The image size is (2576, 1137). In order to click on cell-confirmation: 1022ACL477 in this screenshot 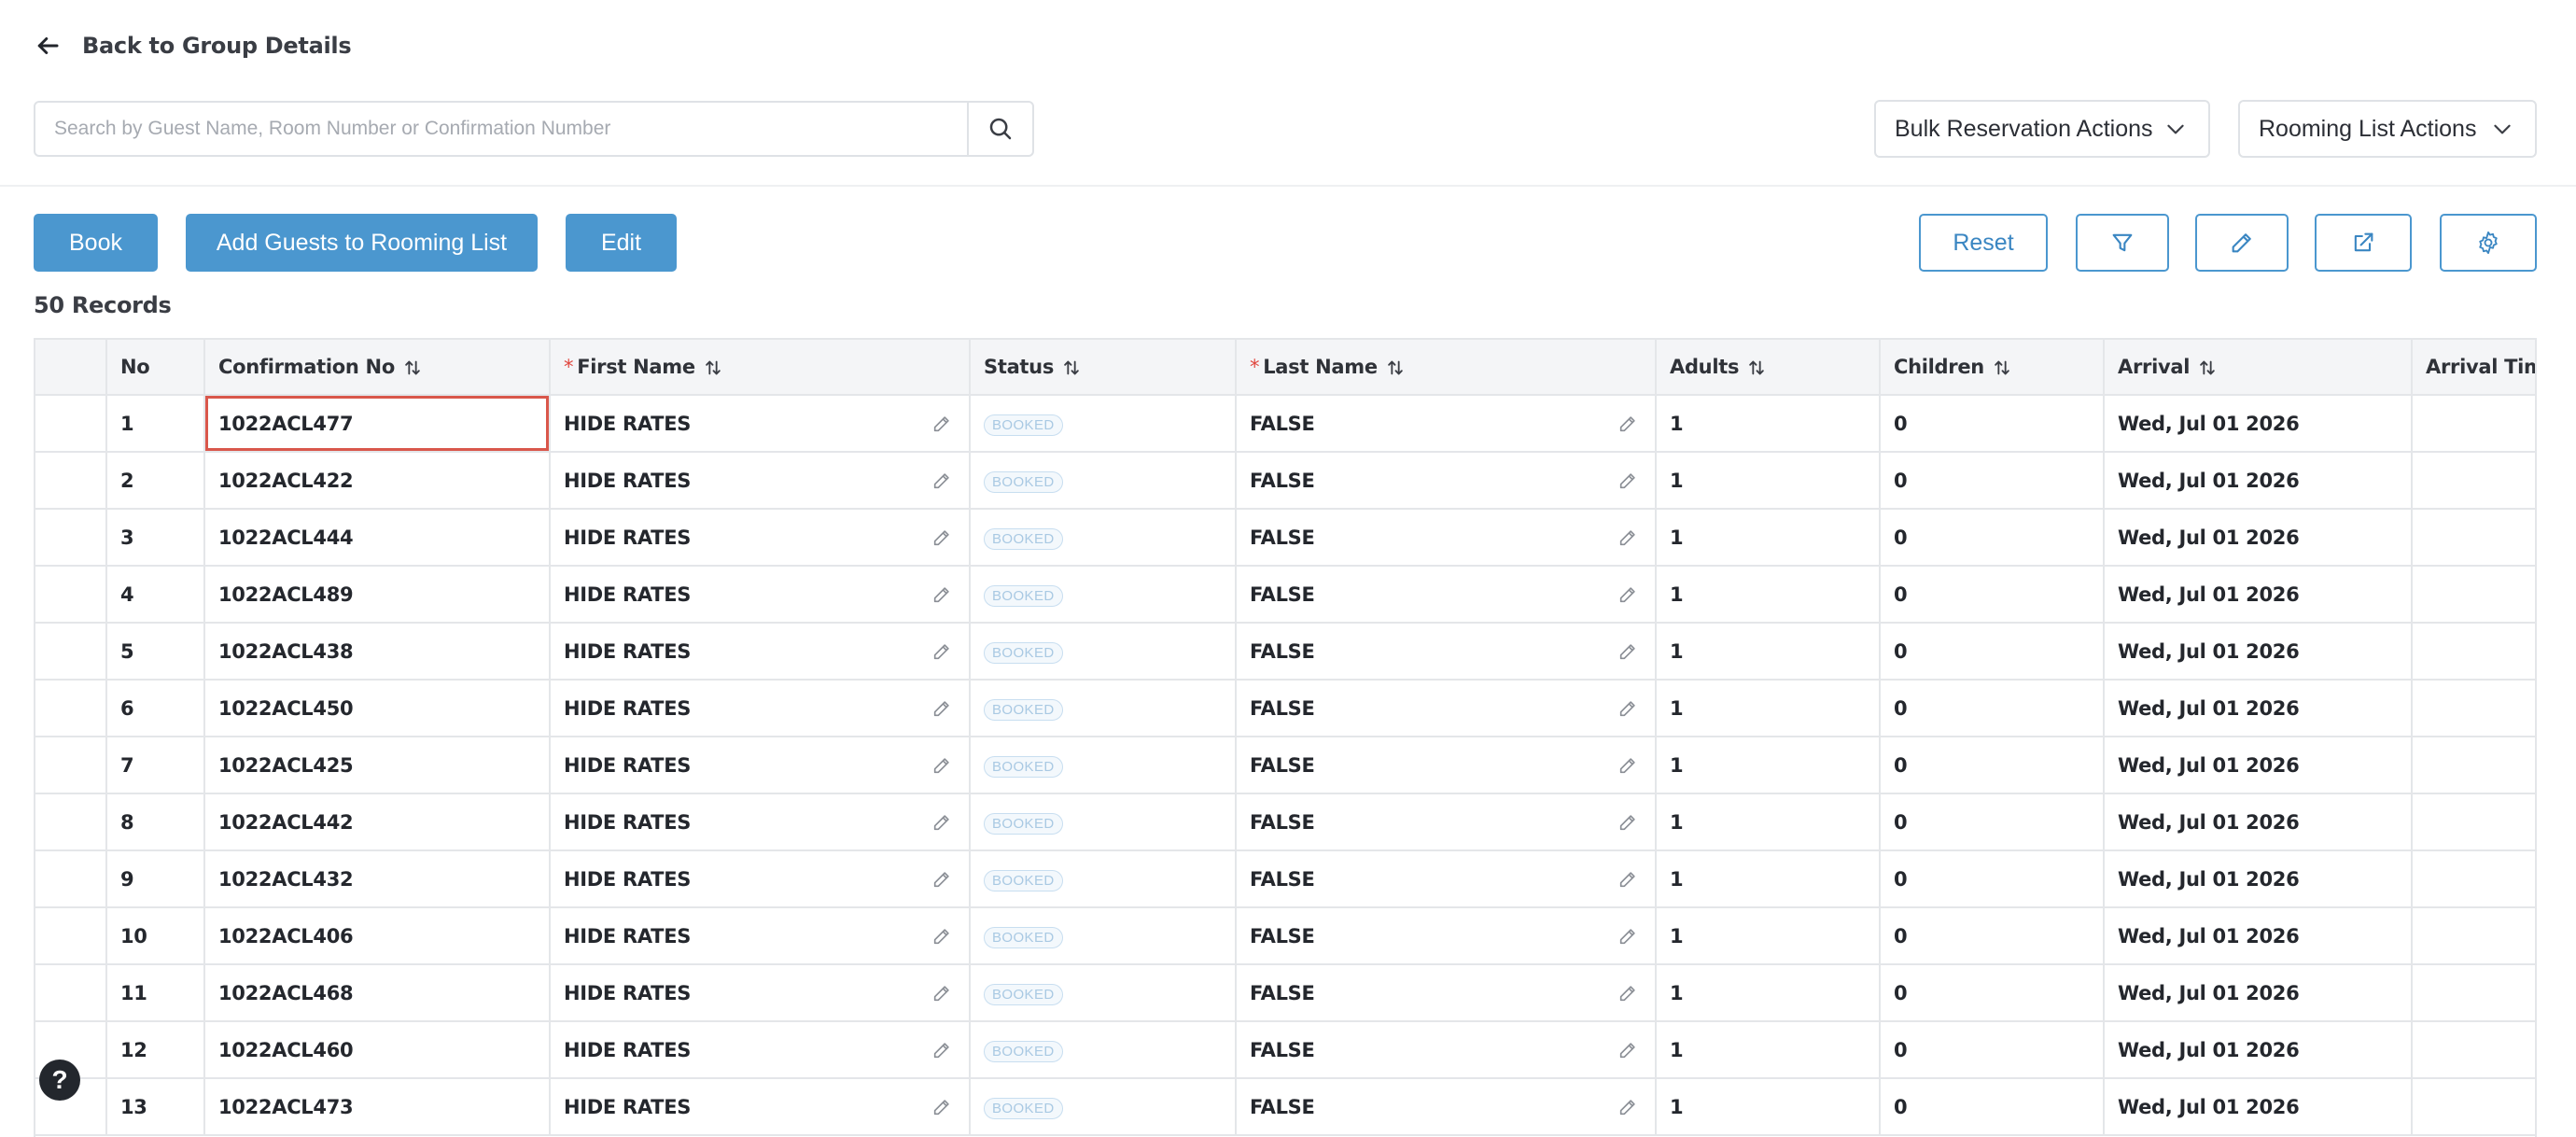, I will do `click(377, 424)`.